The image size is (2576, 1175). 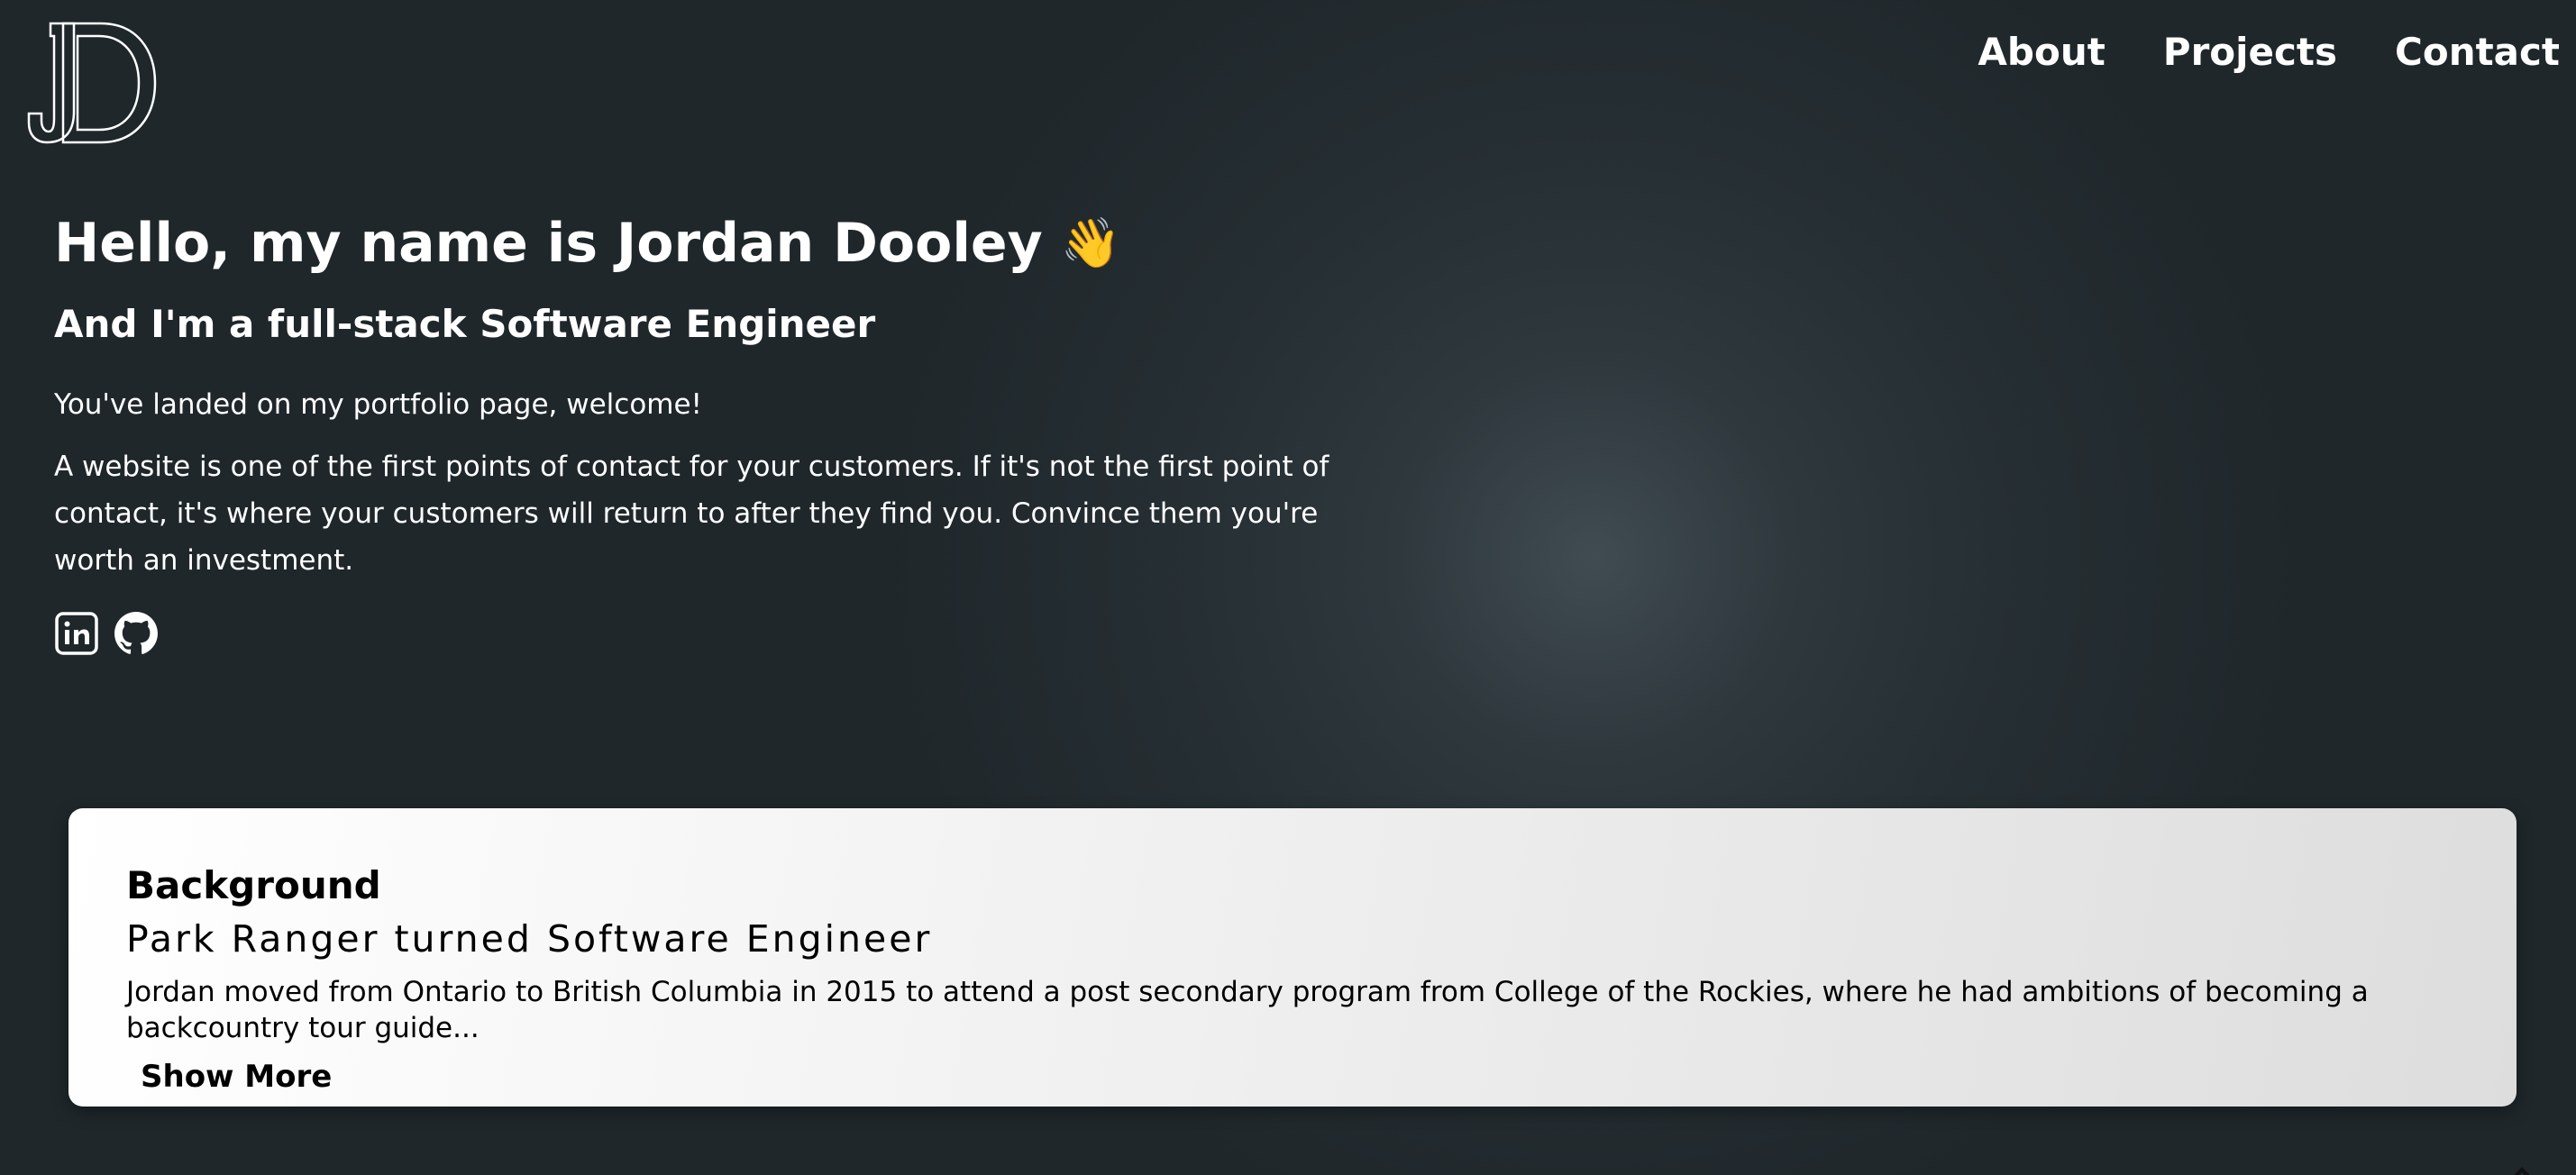 I want to click on scroll-to-top-button, so click(x=2522, y=1168).